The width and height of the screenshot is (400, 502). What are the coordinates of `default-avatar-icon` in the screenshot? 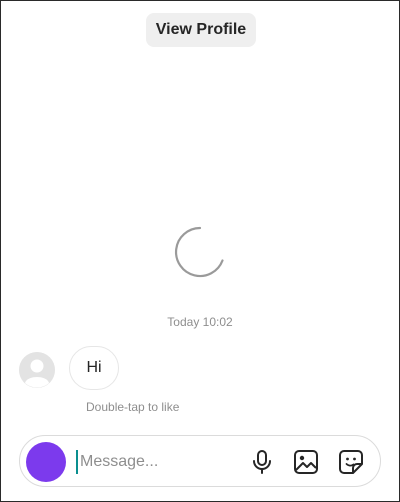 It's located at (37, 370).